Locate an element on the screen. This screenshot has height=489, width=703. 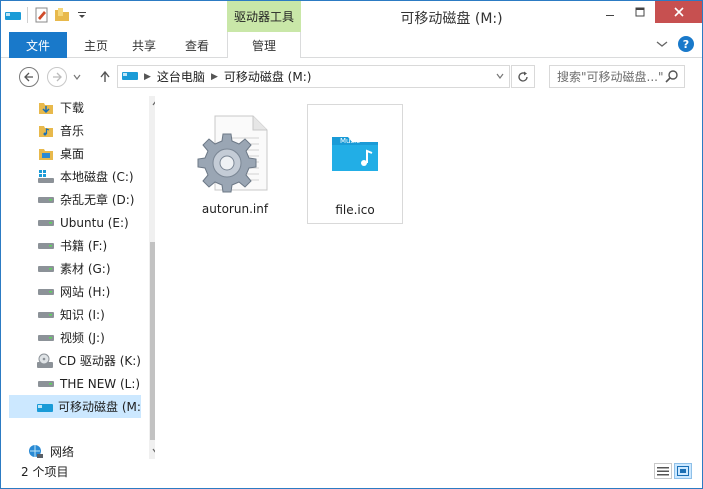
tab-manage: 管理 is located at coordinates (264, 45).